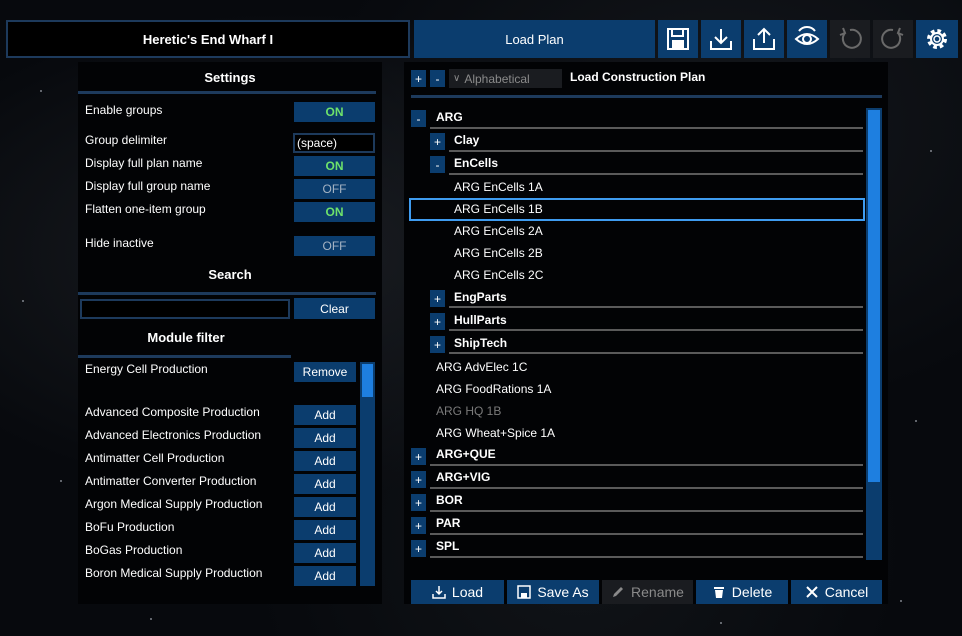  What do you see at coordinates (185, 309) in the screenshot?
I see `search-input` at bounding box center [185, 309].